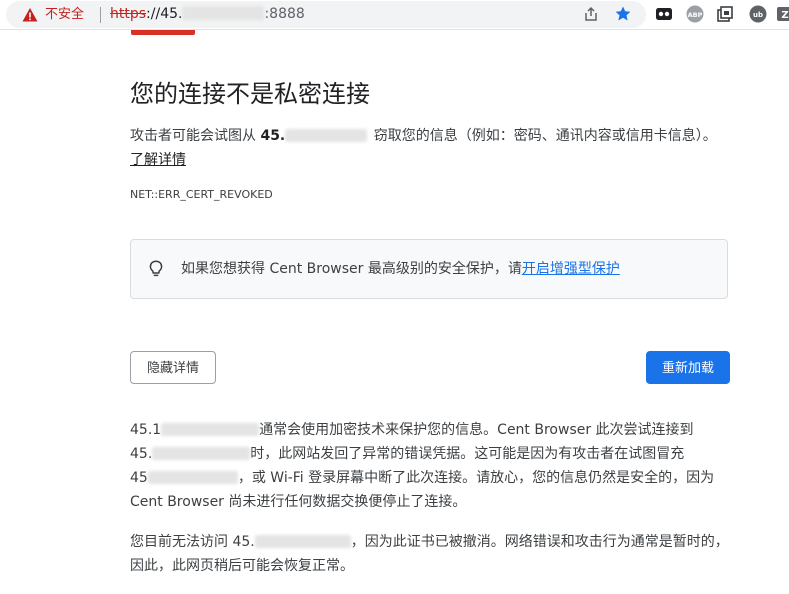 The width and height of the screenshot is (789, 594). What do you see at coordinates (128, 14) in the screenshot?
I see `url-scheme: https` at bounding box center [128, 14].